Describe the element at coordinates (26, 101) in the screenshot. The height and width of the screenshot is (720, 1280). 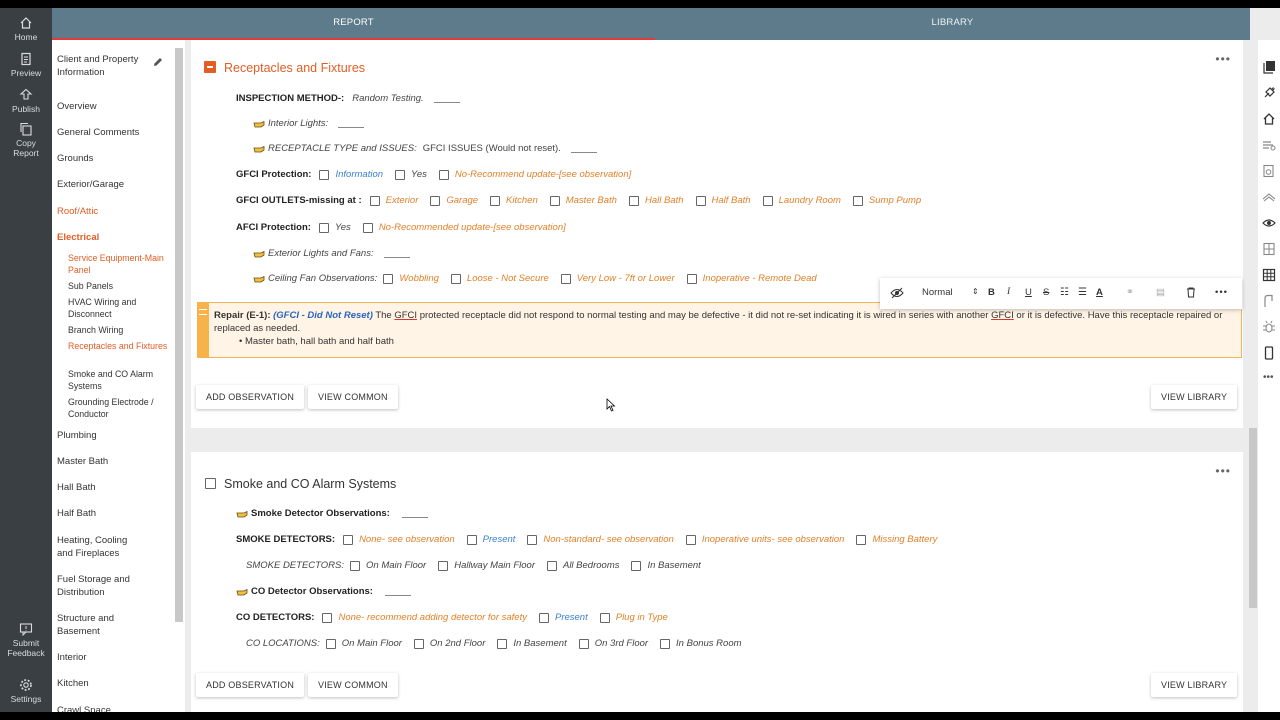
I see `publish-button: Publish` at that location.